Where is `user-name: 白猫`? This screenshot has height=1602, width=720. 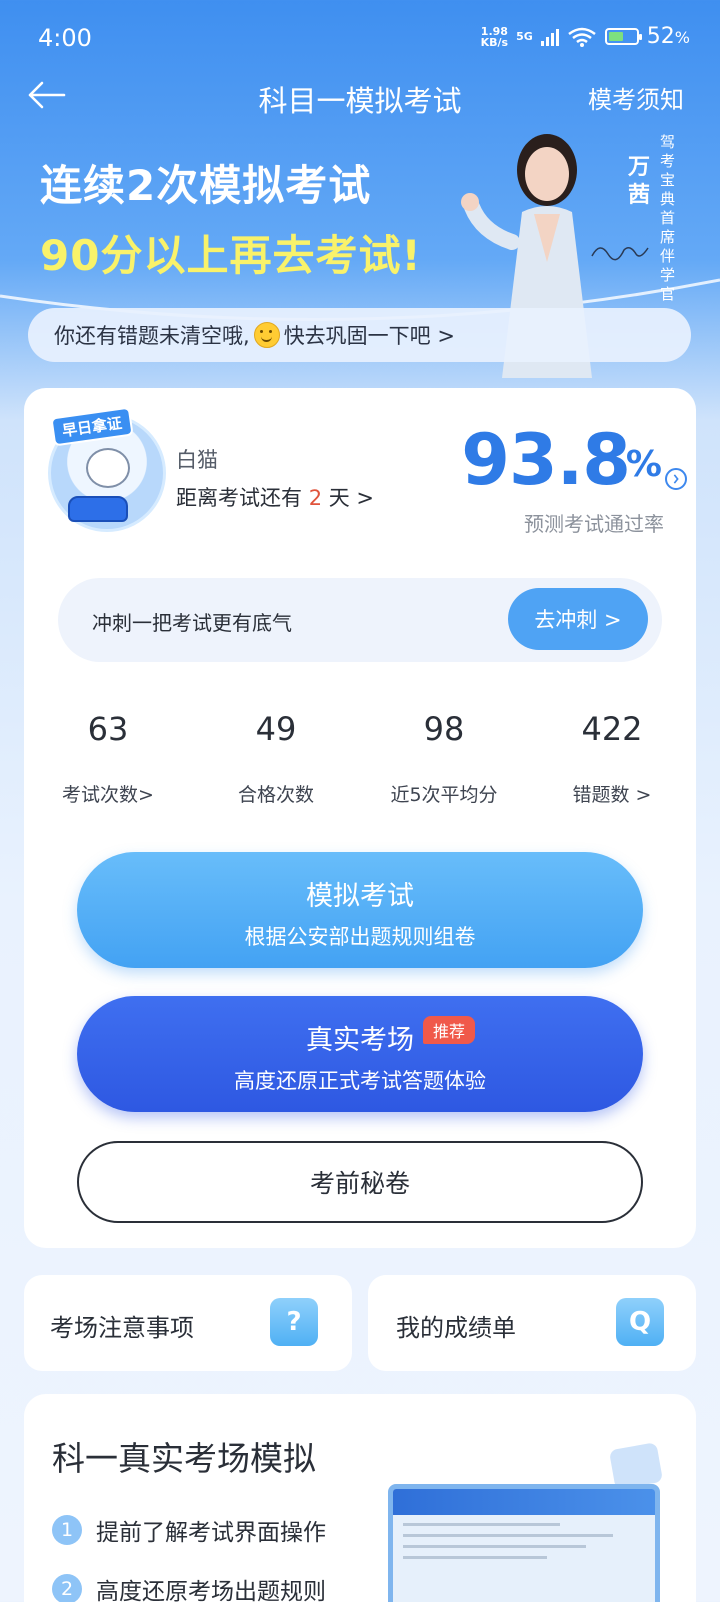
user-name: 白猫 is located at coordinates (197, 460).